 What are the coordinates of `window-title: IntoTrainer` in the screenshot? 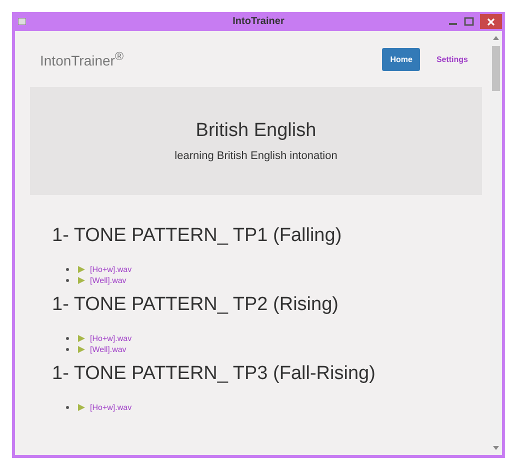 It's located at (259, 21).